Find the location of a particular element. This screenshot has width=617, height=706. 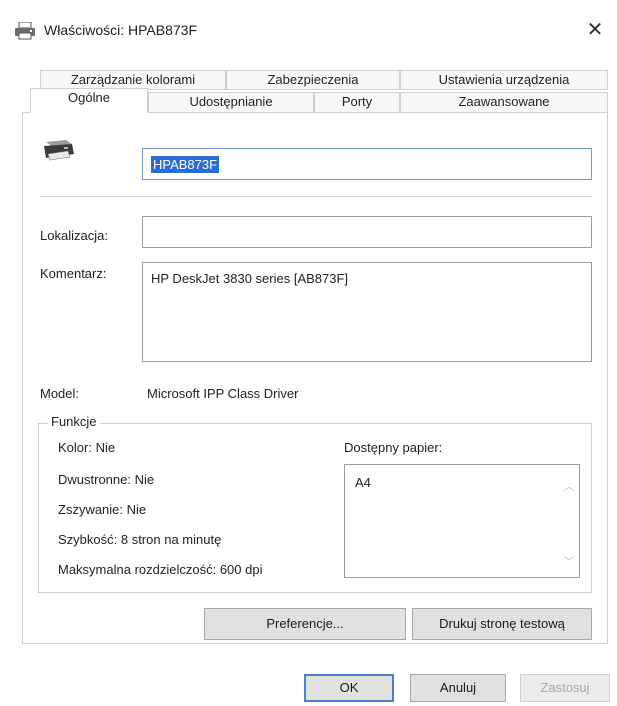

tab-ports: Porty is located at coordinates (357, 102).